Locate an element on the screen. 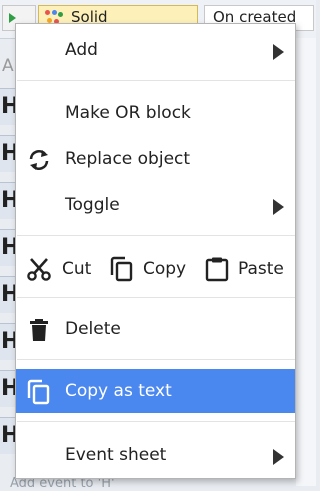 Image resolution: width=320 pixels, height=491 pixels. paste-button: Paste is located at coordinates (249, 269).